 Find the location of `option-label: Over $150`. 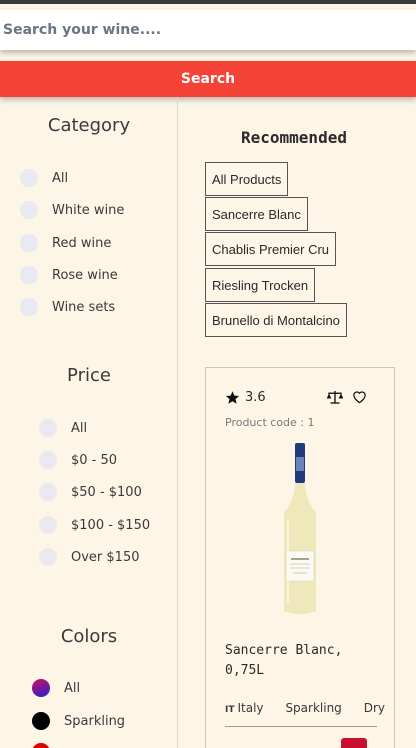

option-label: Over $150 is located at coordinates (105, 557).